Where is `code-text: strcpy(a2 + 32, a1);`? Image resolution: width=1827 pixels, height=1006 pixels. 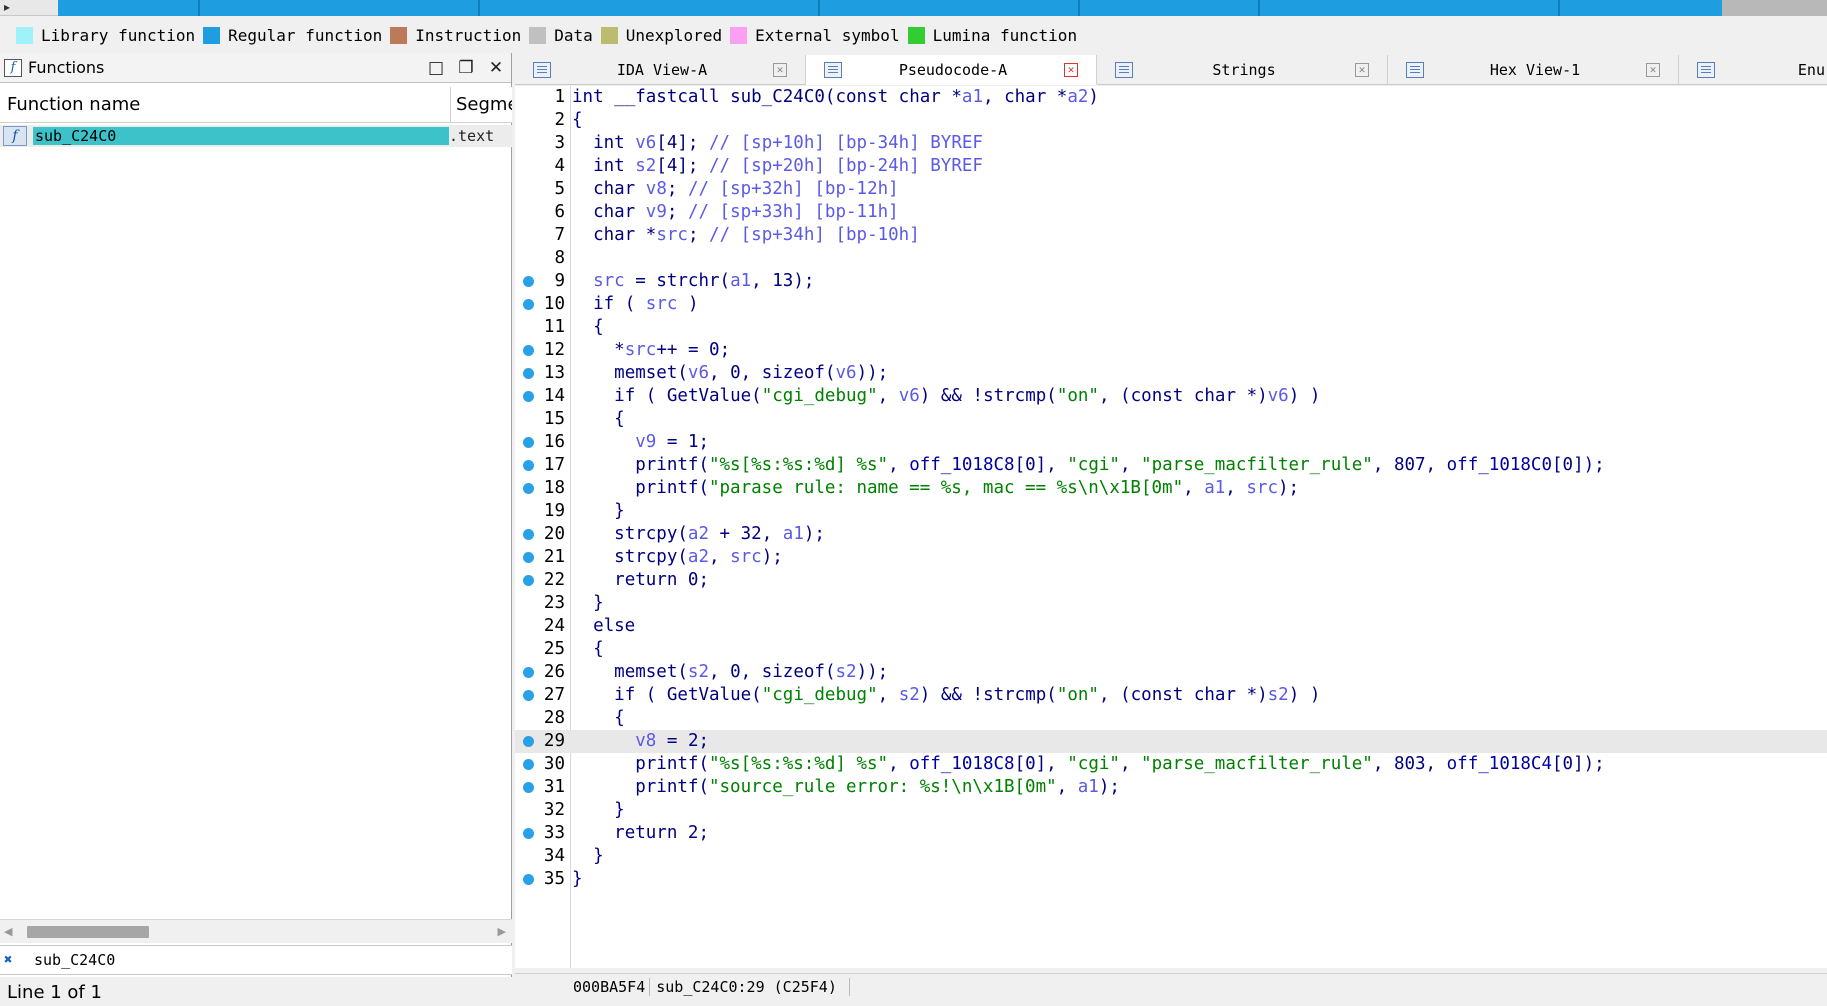
code-text: strcpy(a2 + 32, a1); is located at coordinates (698, 534).